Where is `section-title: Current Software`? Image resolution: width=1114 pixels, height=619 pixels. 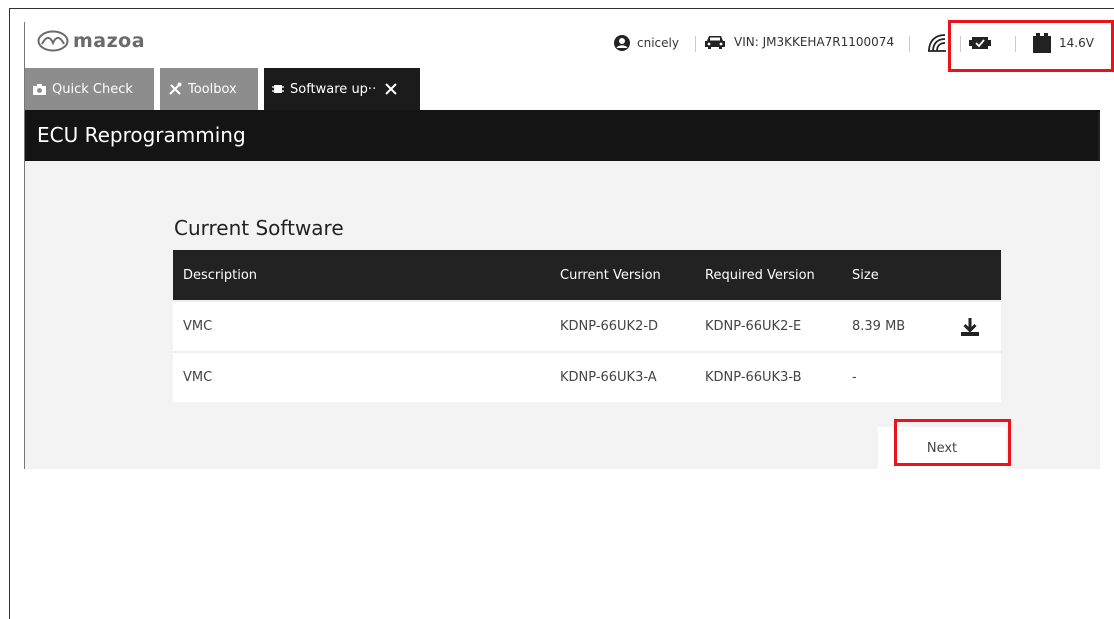
section-title: Current Software is located at coordinates (259, 228).